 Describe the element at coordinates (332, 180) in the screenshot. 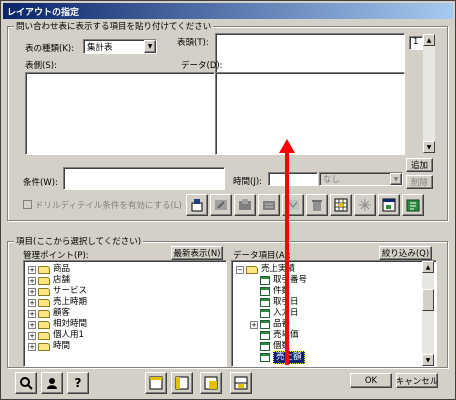

I see `time-select-value: なし` at that location.